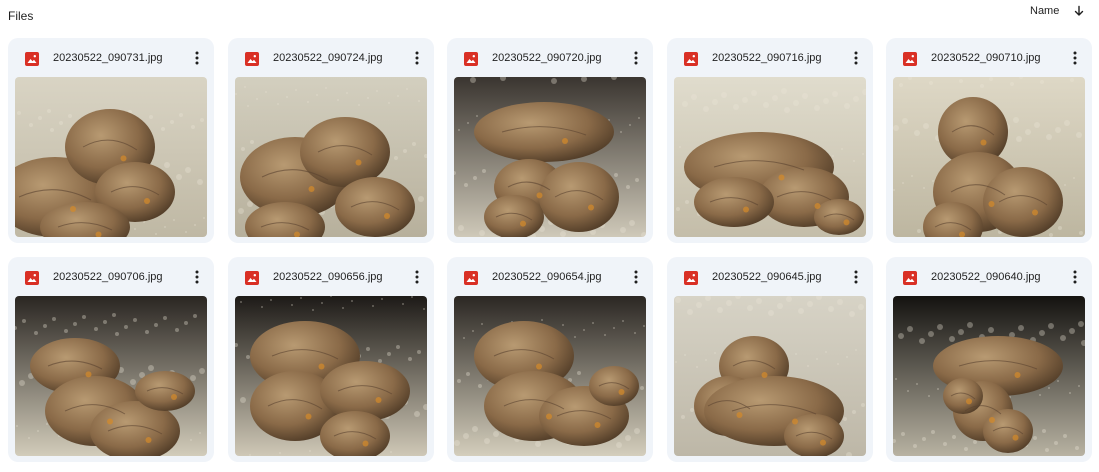 Image resolution: width=1099 pixels, height=472 pixels. I want to click on file-card: 20230522_090724.jpg, so click(331, 140).